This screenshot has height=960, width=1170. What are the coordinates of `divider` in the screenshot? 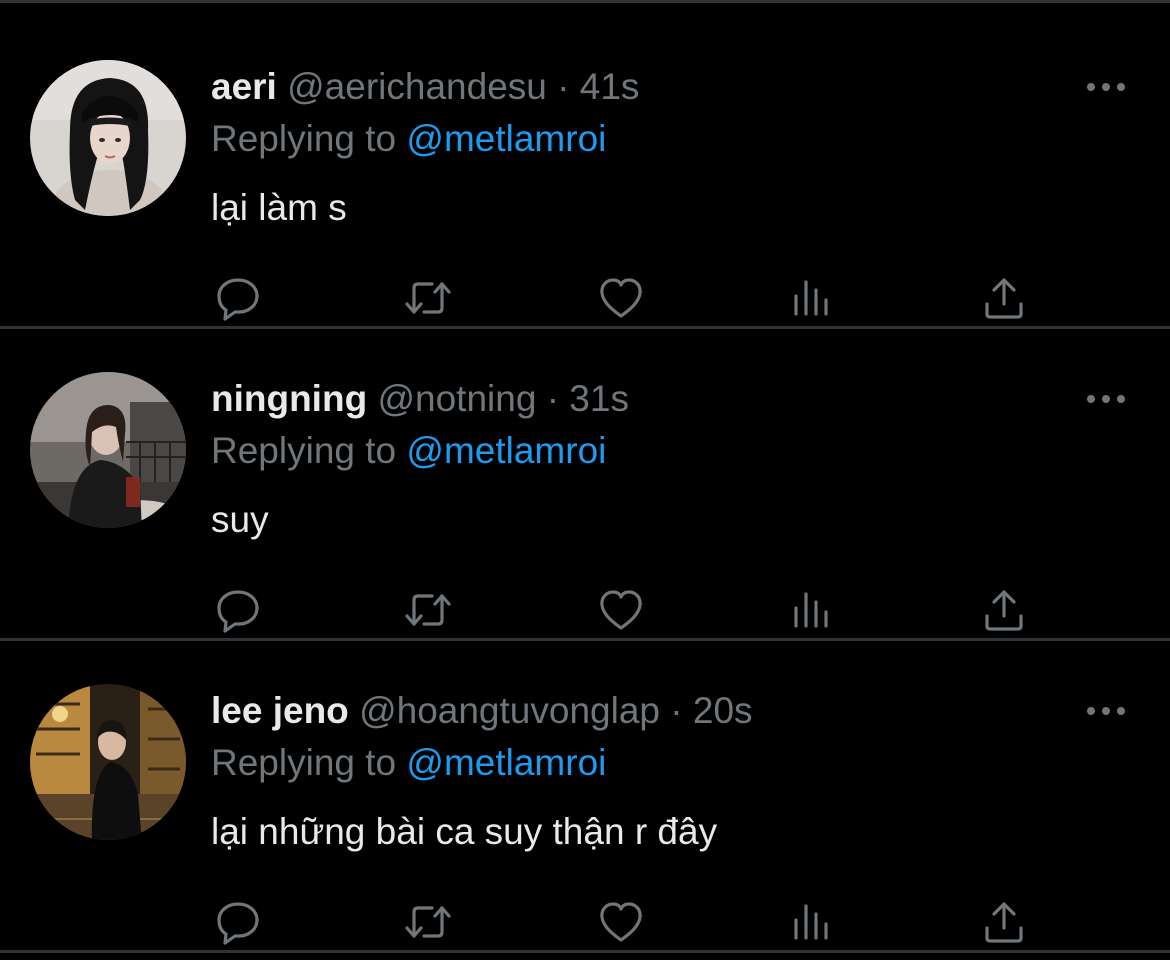 It's located at (585, 951).